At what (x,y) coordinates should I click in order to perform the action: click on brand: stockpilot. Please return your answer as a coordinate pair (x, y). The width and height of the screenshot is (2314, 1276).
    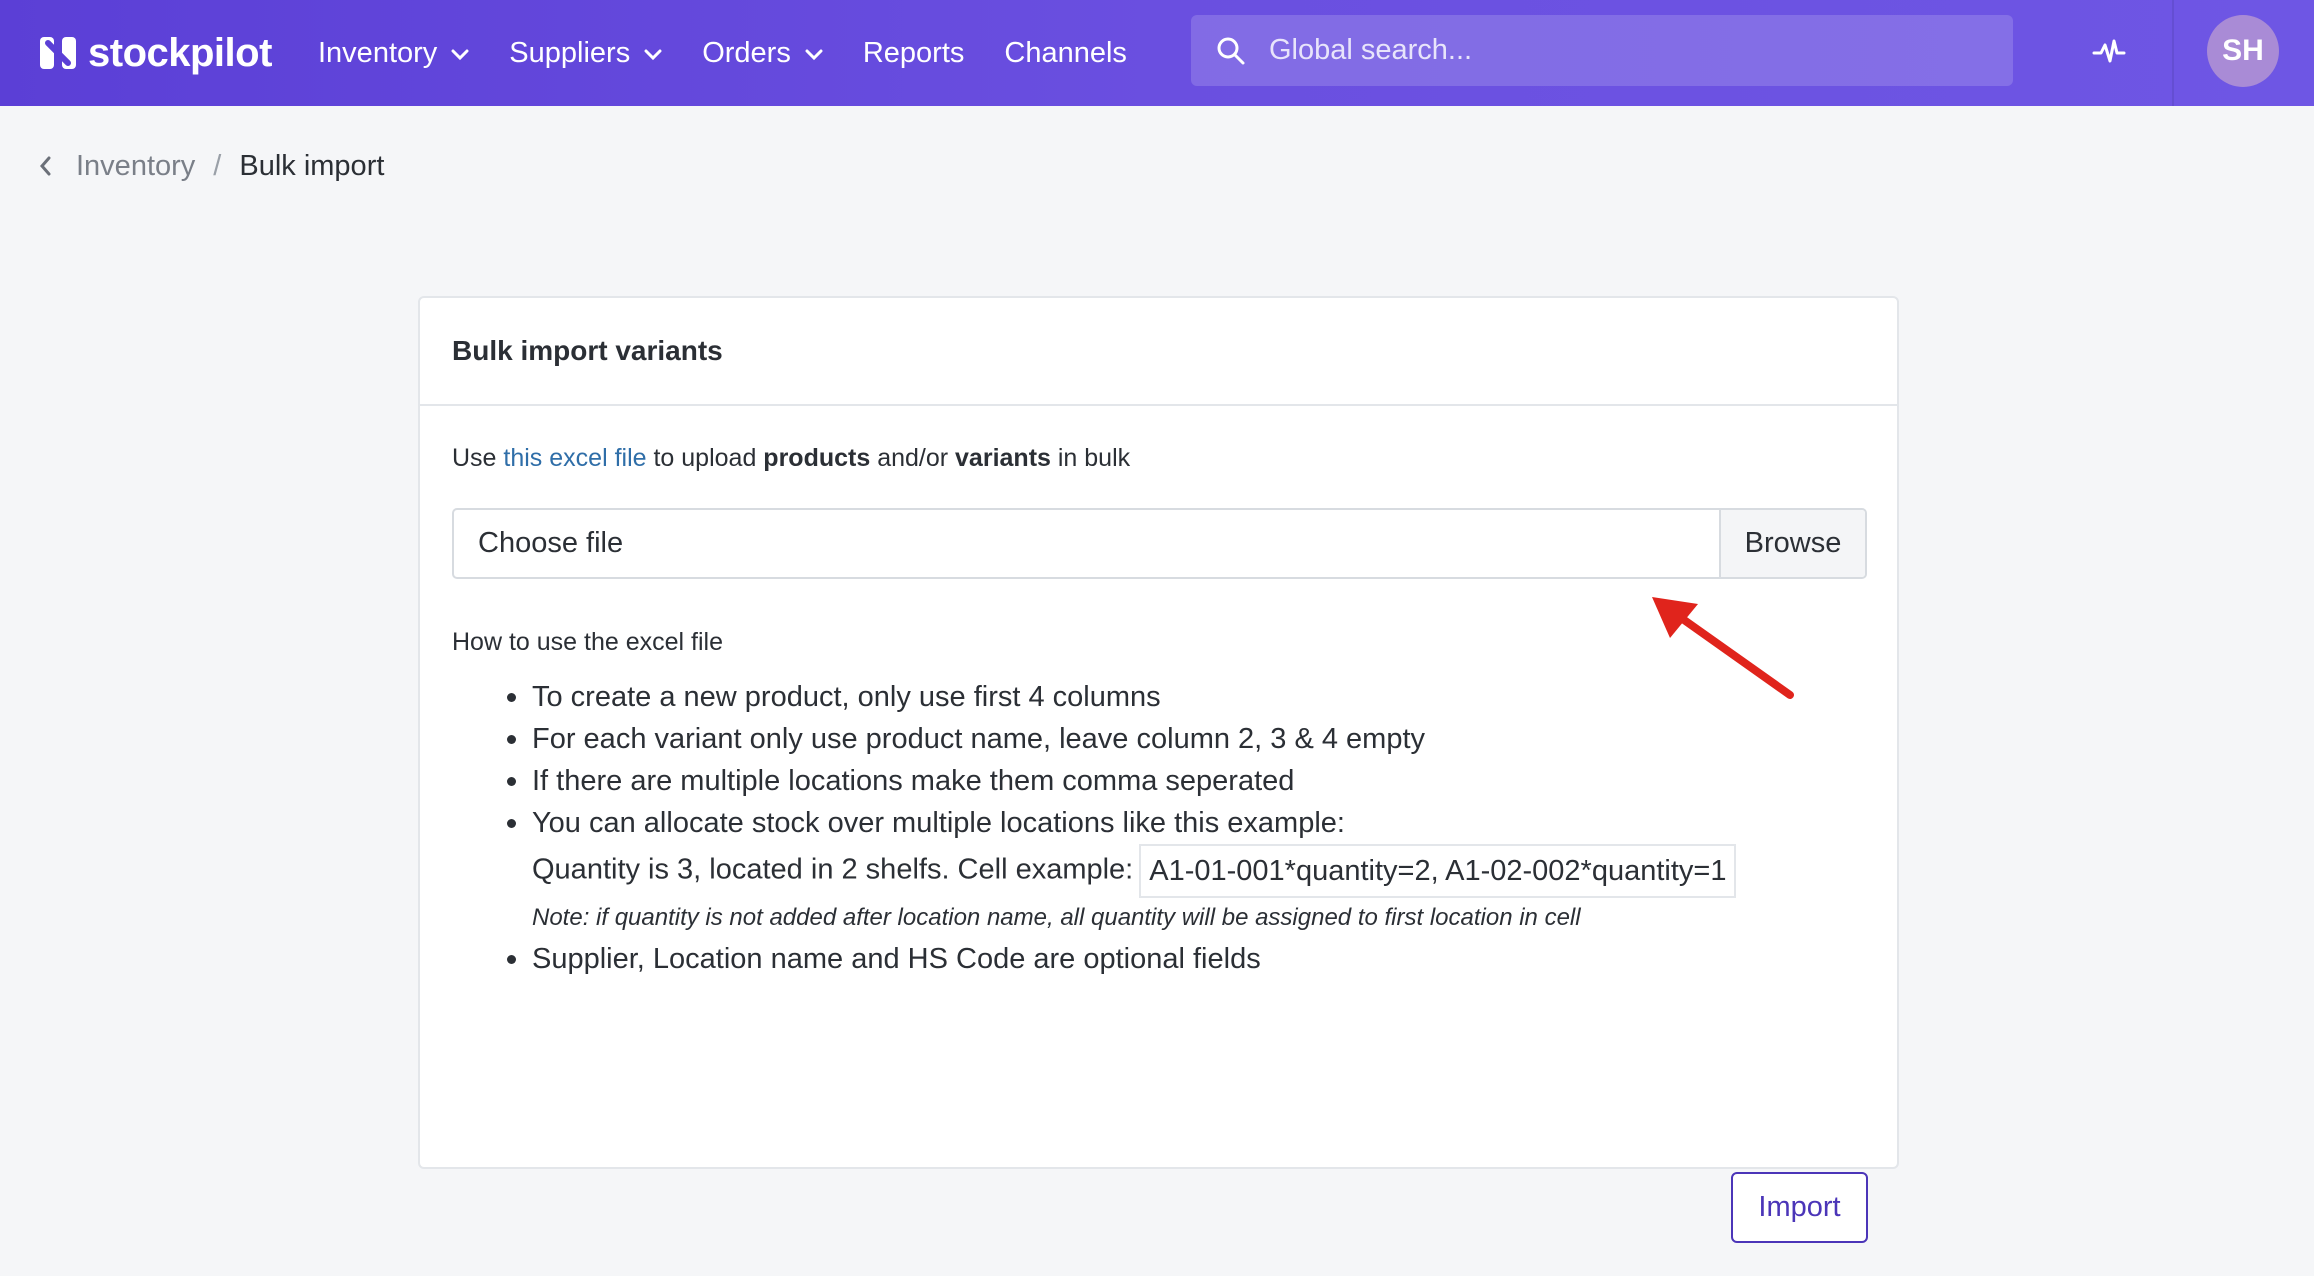
    Looking at the image, I should click on (155, 53).